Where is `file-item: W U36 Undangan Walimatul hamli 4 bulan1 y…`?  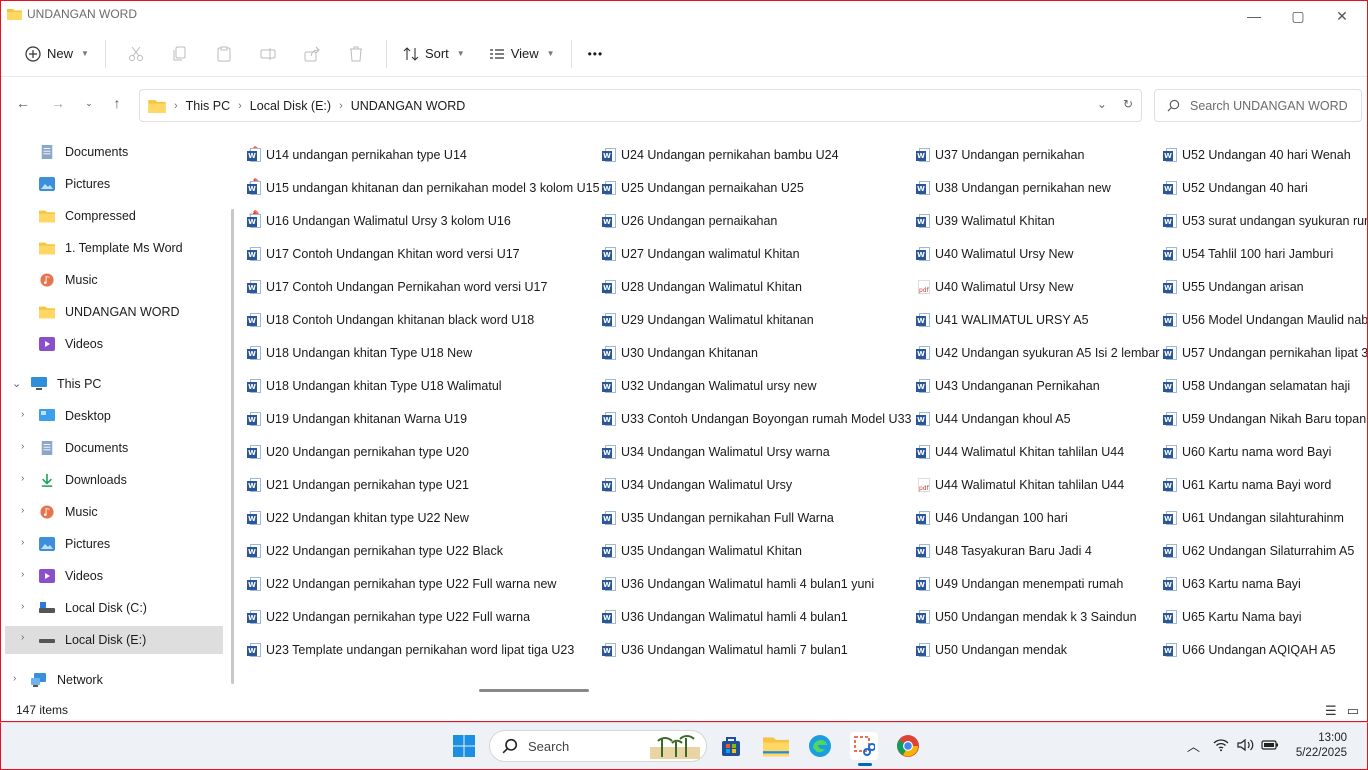 file-item: W U36 Undangan Walimatul hamli 4 bulan1 y… is located at coordinates (738, 584).